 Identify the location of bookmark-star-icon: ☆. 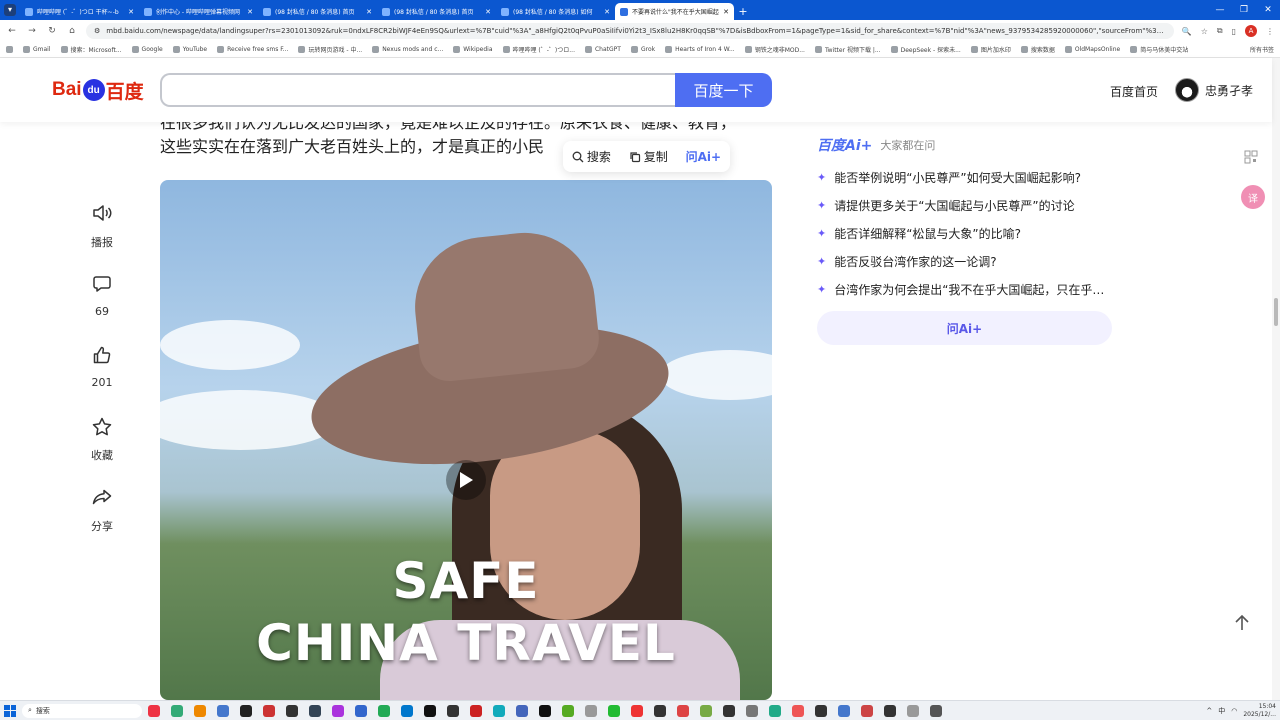
(1204, 31).